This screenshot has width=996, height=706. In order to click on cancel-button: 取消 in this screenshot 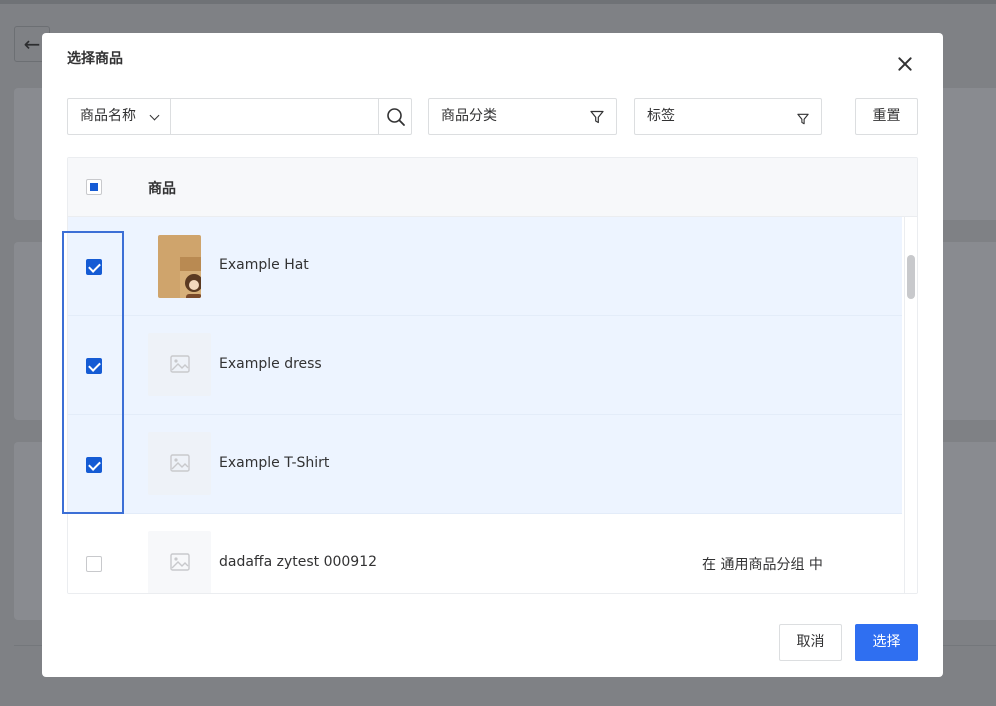, I will do `click(810, 642)`.